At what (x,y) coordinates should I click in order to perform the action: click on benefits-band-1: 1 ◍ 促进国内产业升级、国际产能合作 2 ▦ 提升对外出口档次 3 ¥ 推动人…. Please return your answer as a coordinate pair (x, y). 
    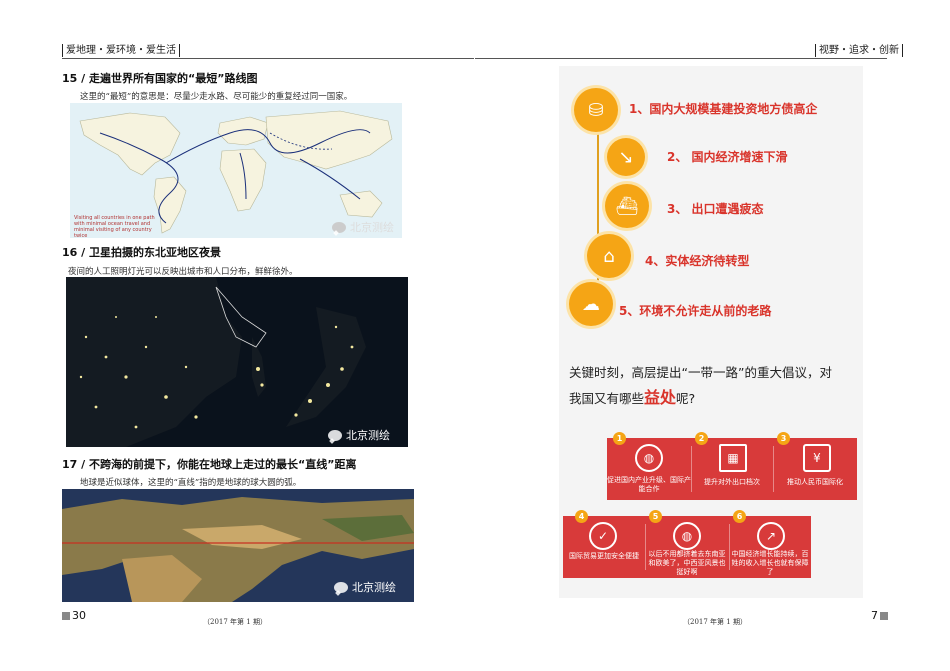
    Looking at the image, I should click on (732, 466).